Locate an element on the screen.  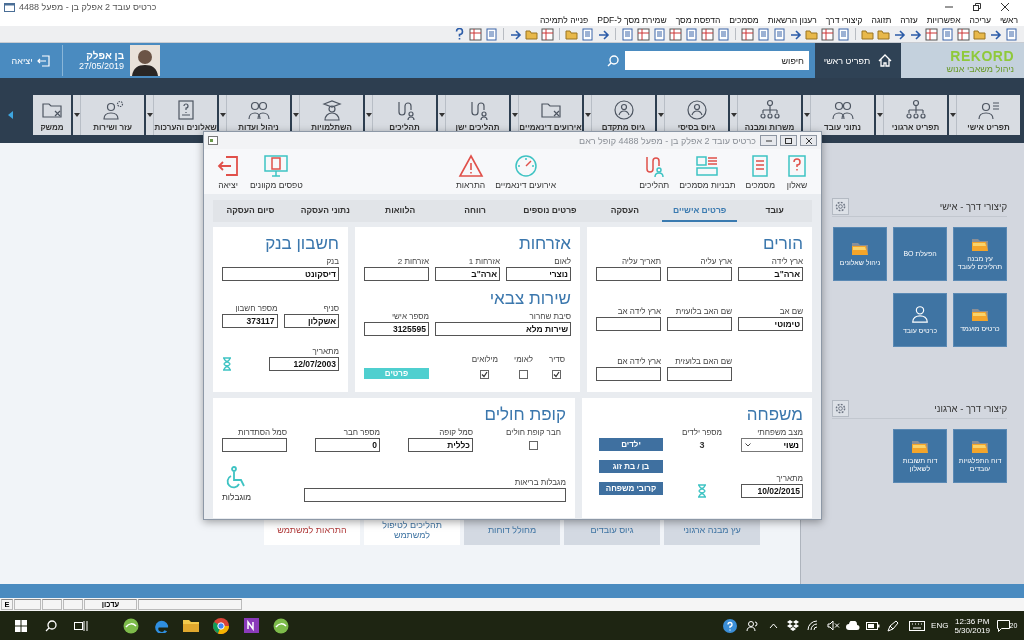
toolbar-button: שאלון is located at coordinates (797, 171).